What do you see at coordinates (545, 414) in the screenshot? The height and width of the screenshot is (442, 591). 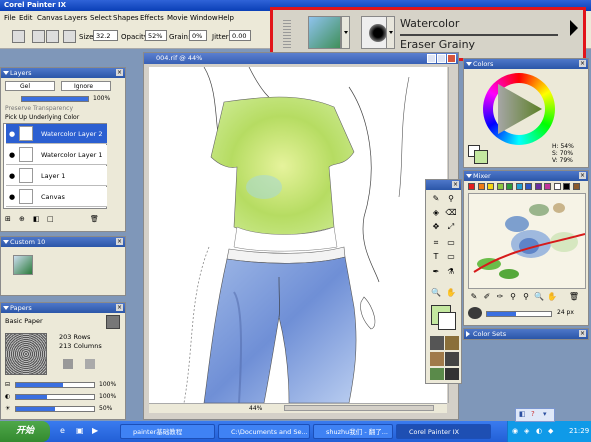 I see `language-options-icon: ▾` at bounding box center [545, 414].